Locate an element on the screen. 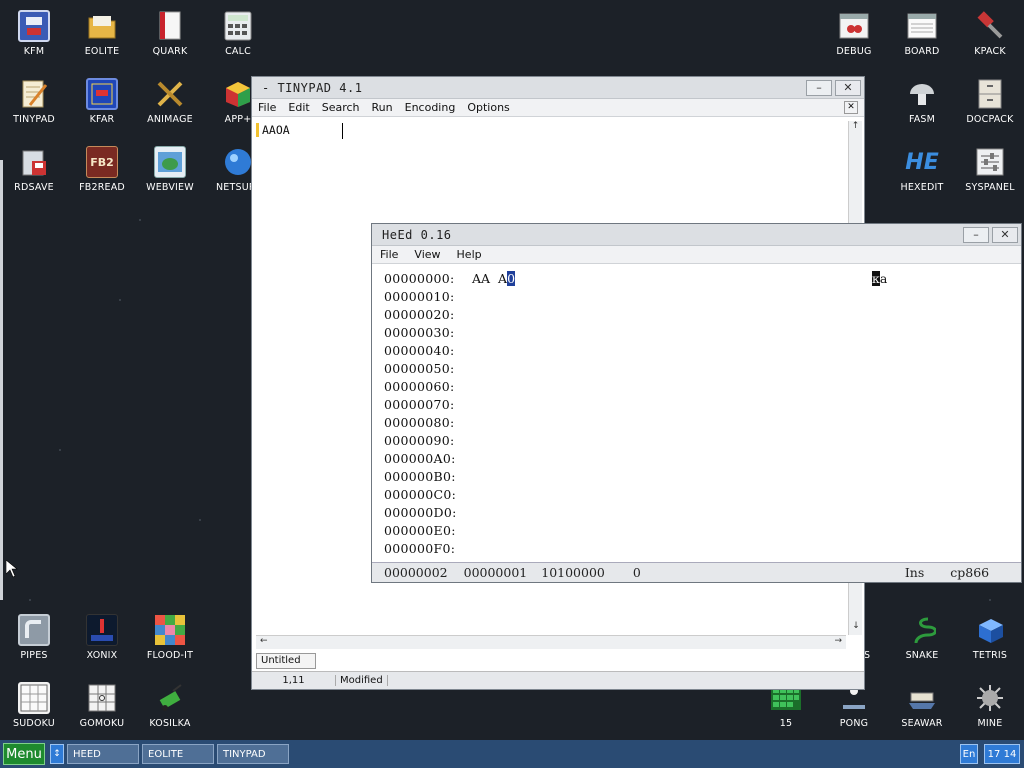 This screenshot has width=1024, height=768. desktop-icon-xonix: XONIX is located at coordinates (102, 638).